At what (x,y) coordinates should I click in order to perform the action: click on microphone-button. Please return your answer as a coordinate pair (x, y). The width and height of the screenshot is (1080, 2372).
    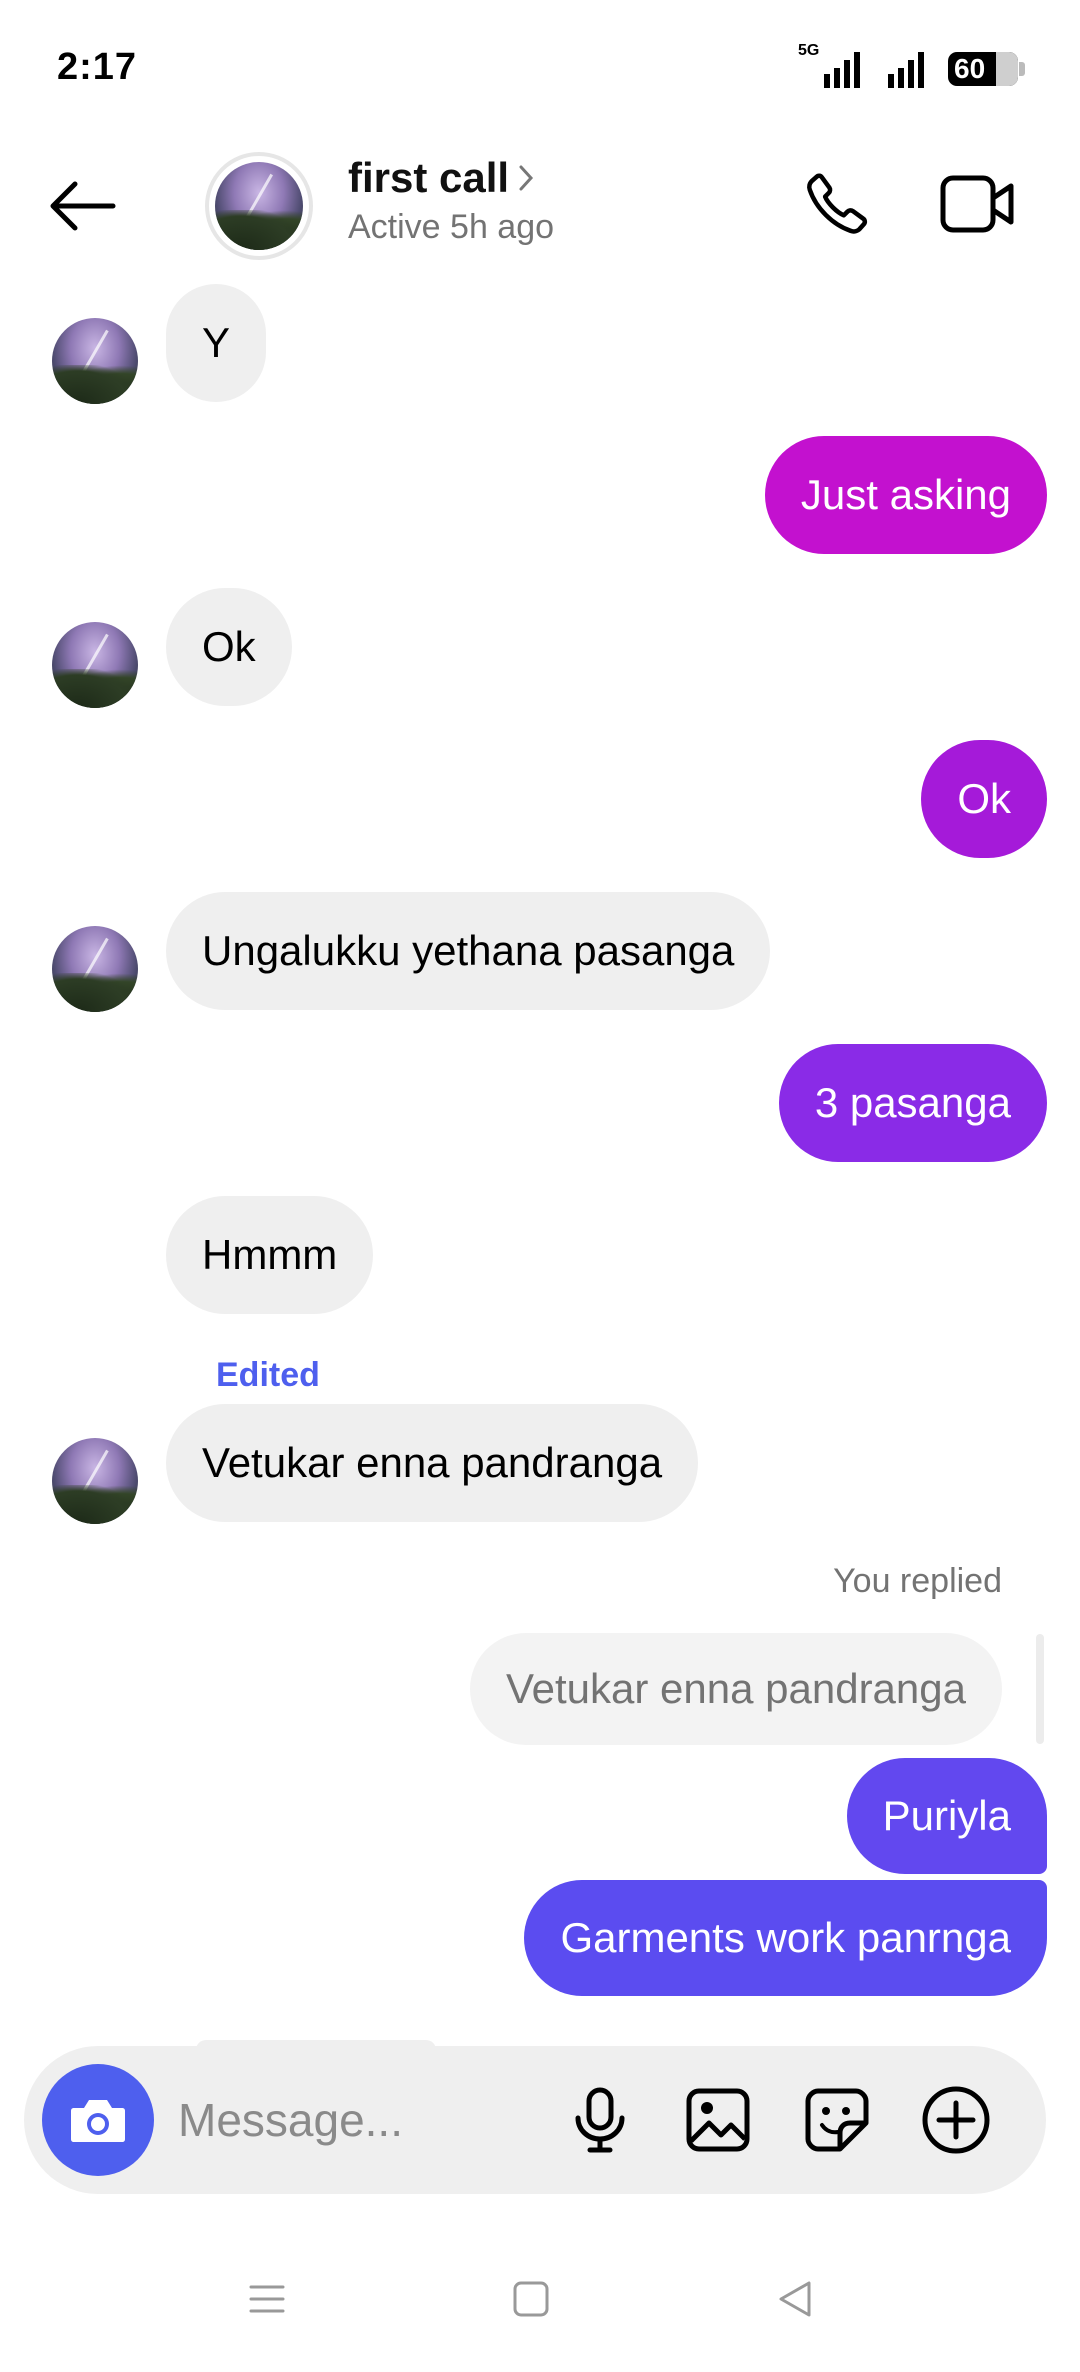
    Looking at the image, I should click on (600, 2120).